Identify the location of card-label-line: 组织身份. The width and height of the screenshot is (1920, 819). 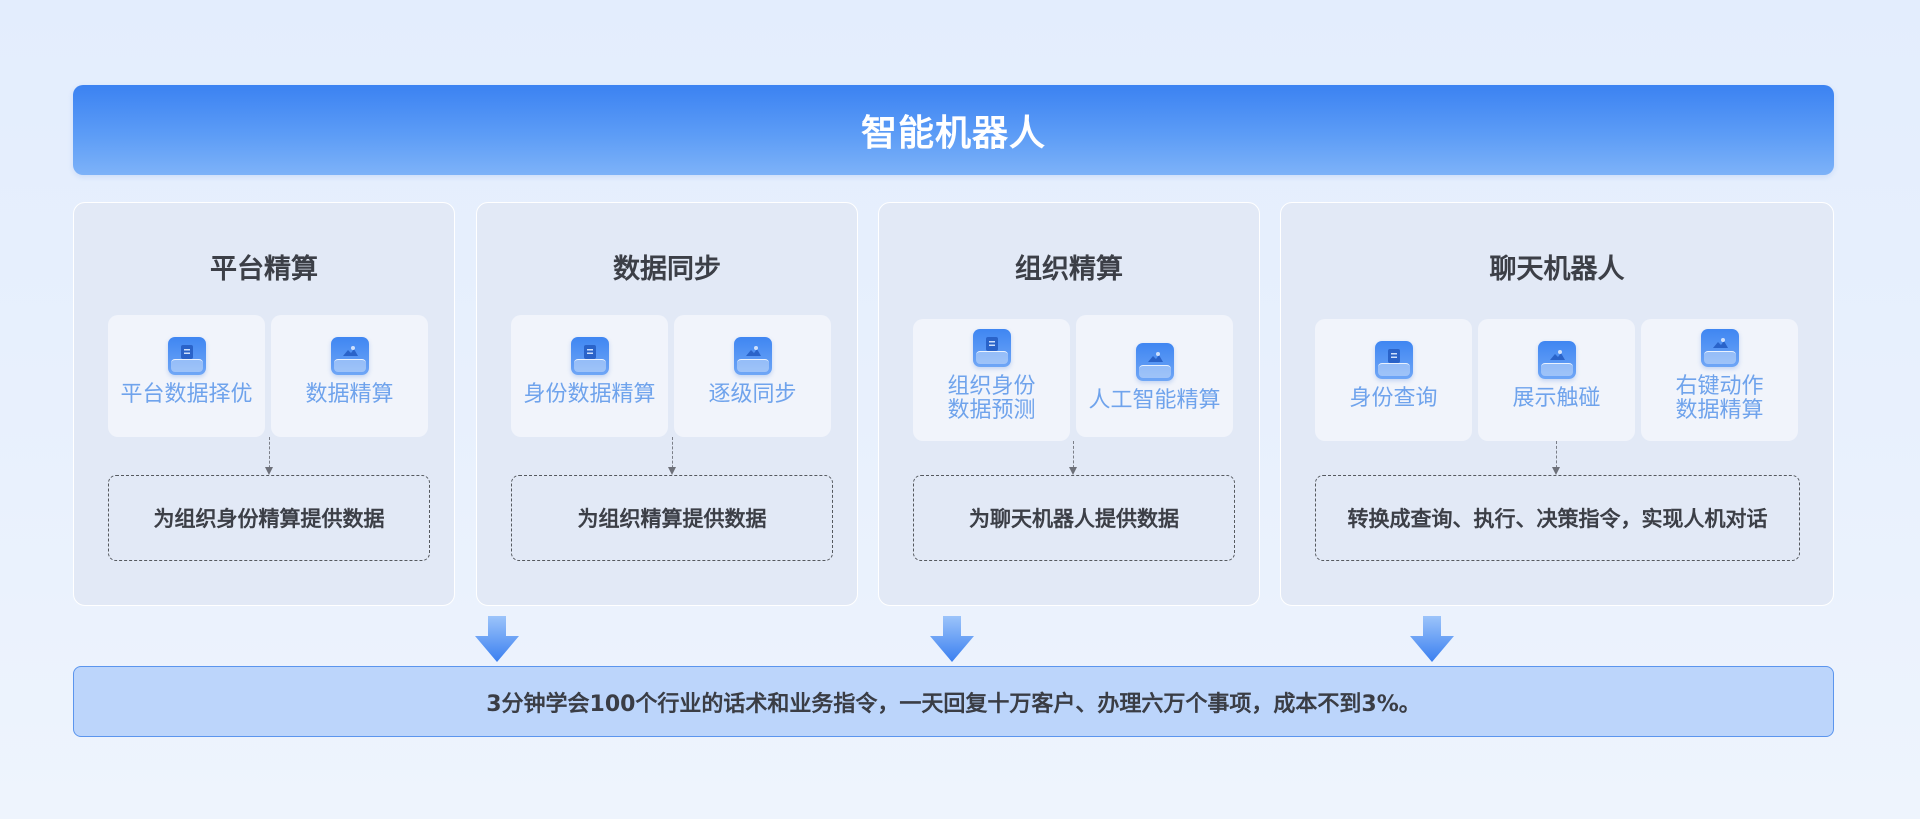
(991, 386).